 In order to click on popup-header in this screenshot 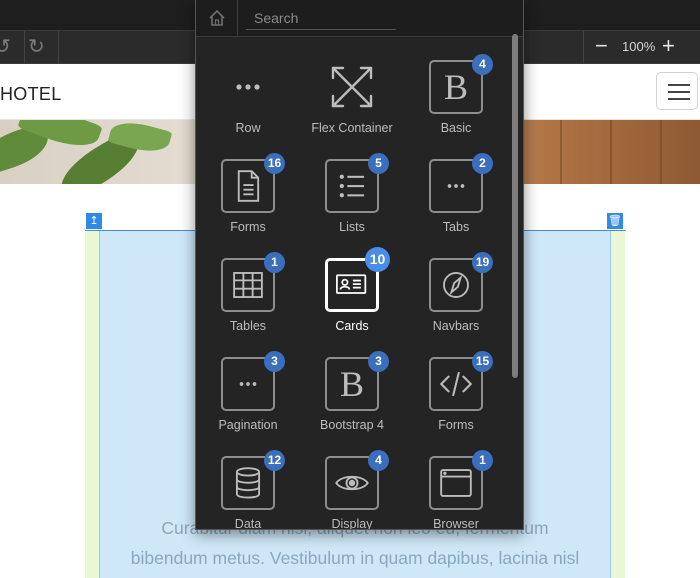, I will do `click(359, 18)`.